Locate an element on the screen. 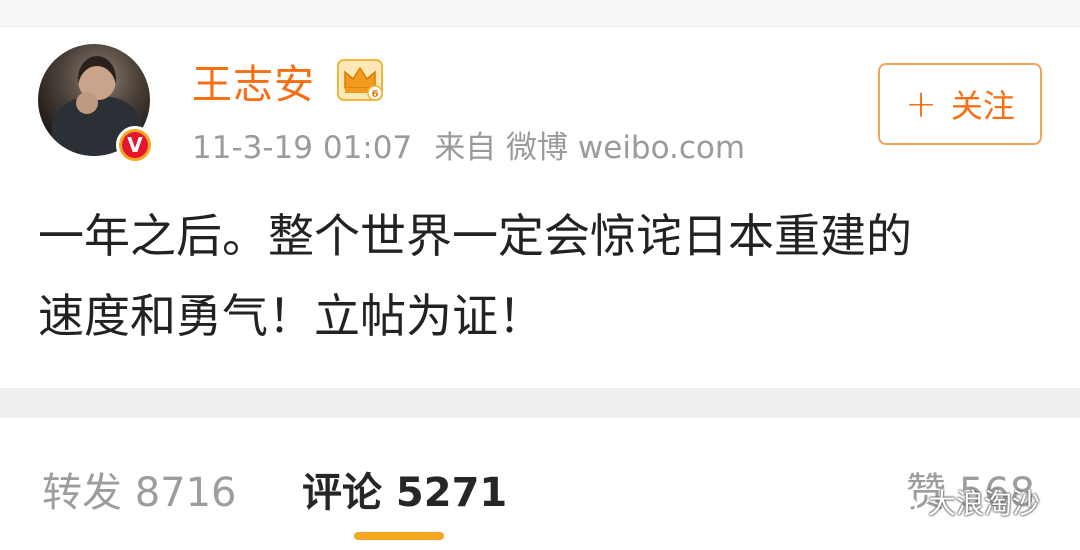  post-source: 来自 微博 weibo.com is located at coordinates (589, 148).